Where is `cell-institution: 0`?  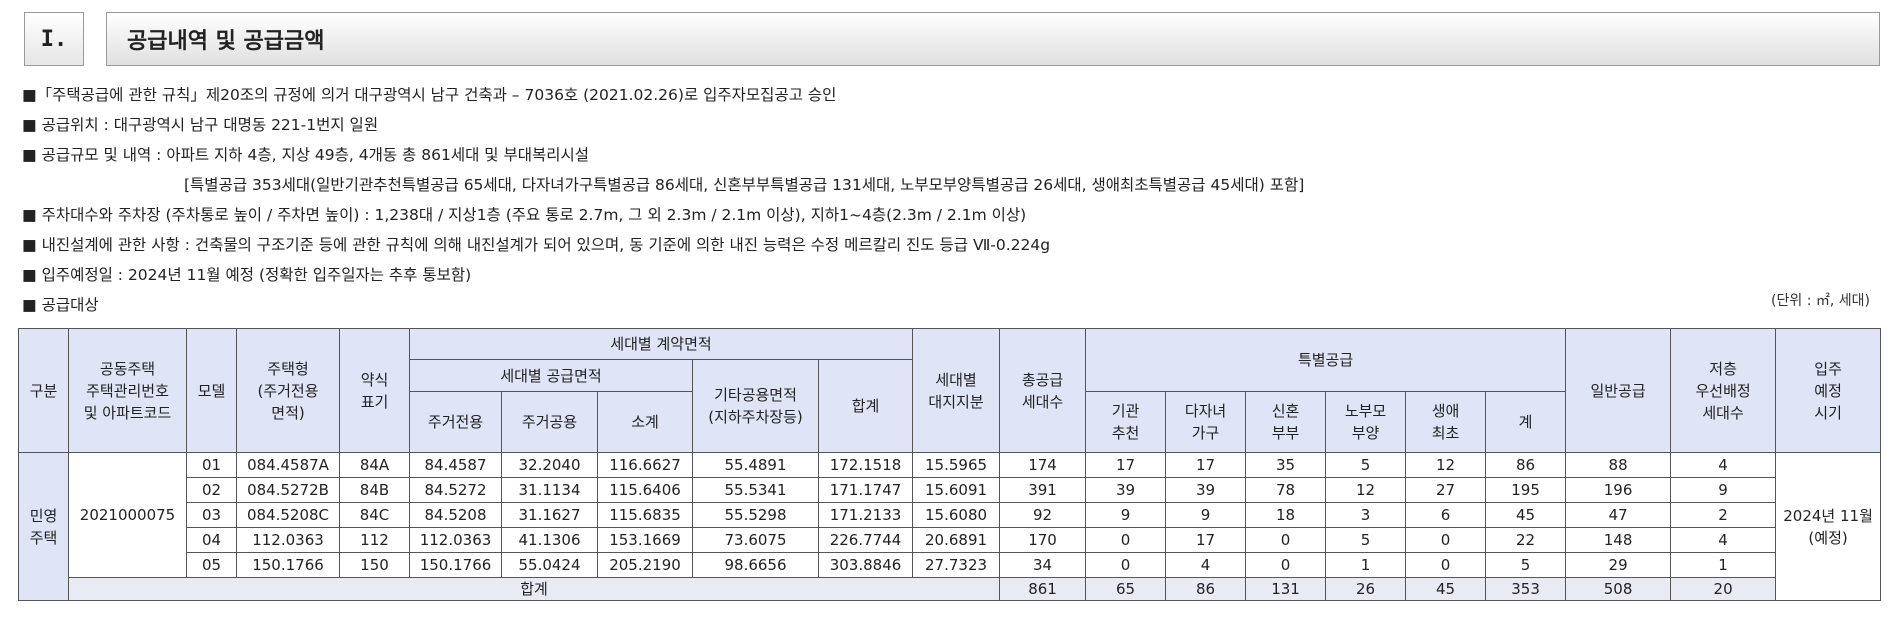 cell-institution: 0 is located at coordinates (1126, 565).